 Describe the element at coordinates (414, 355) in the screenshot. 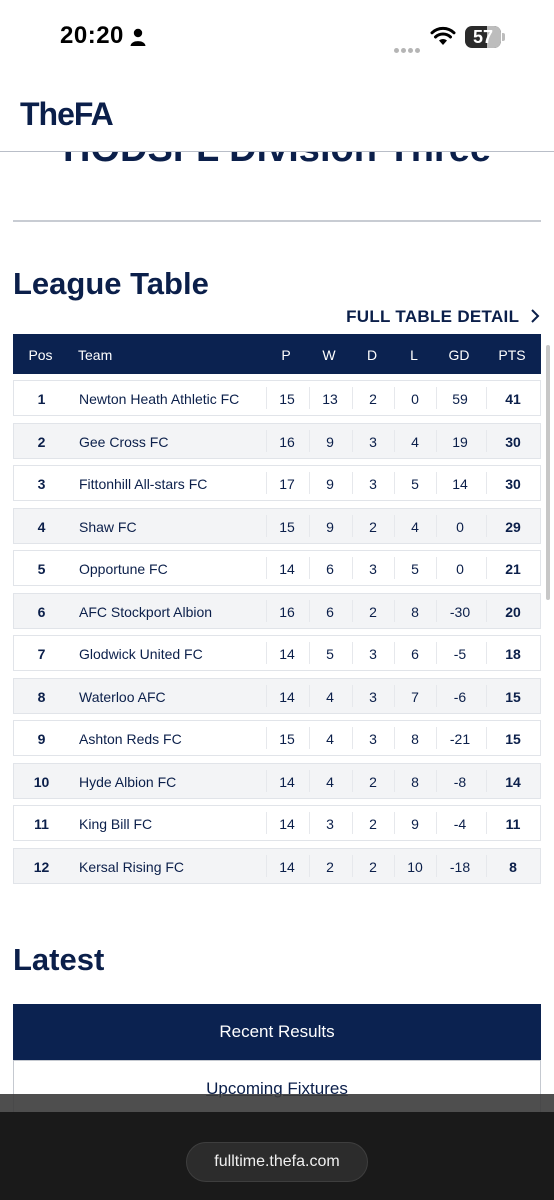

I see `col-lost: L` at that location.